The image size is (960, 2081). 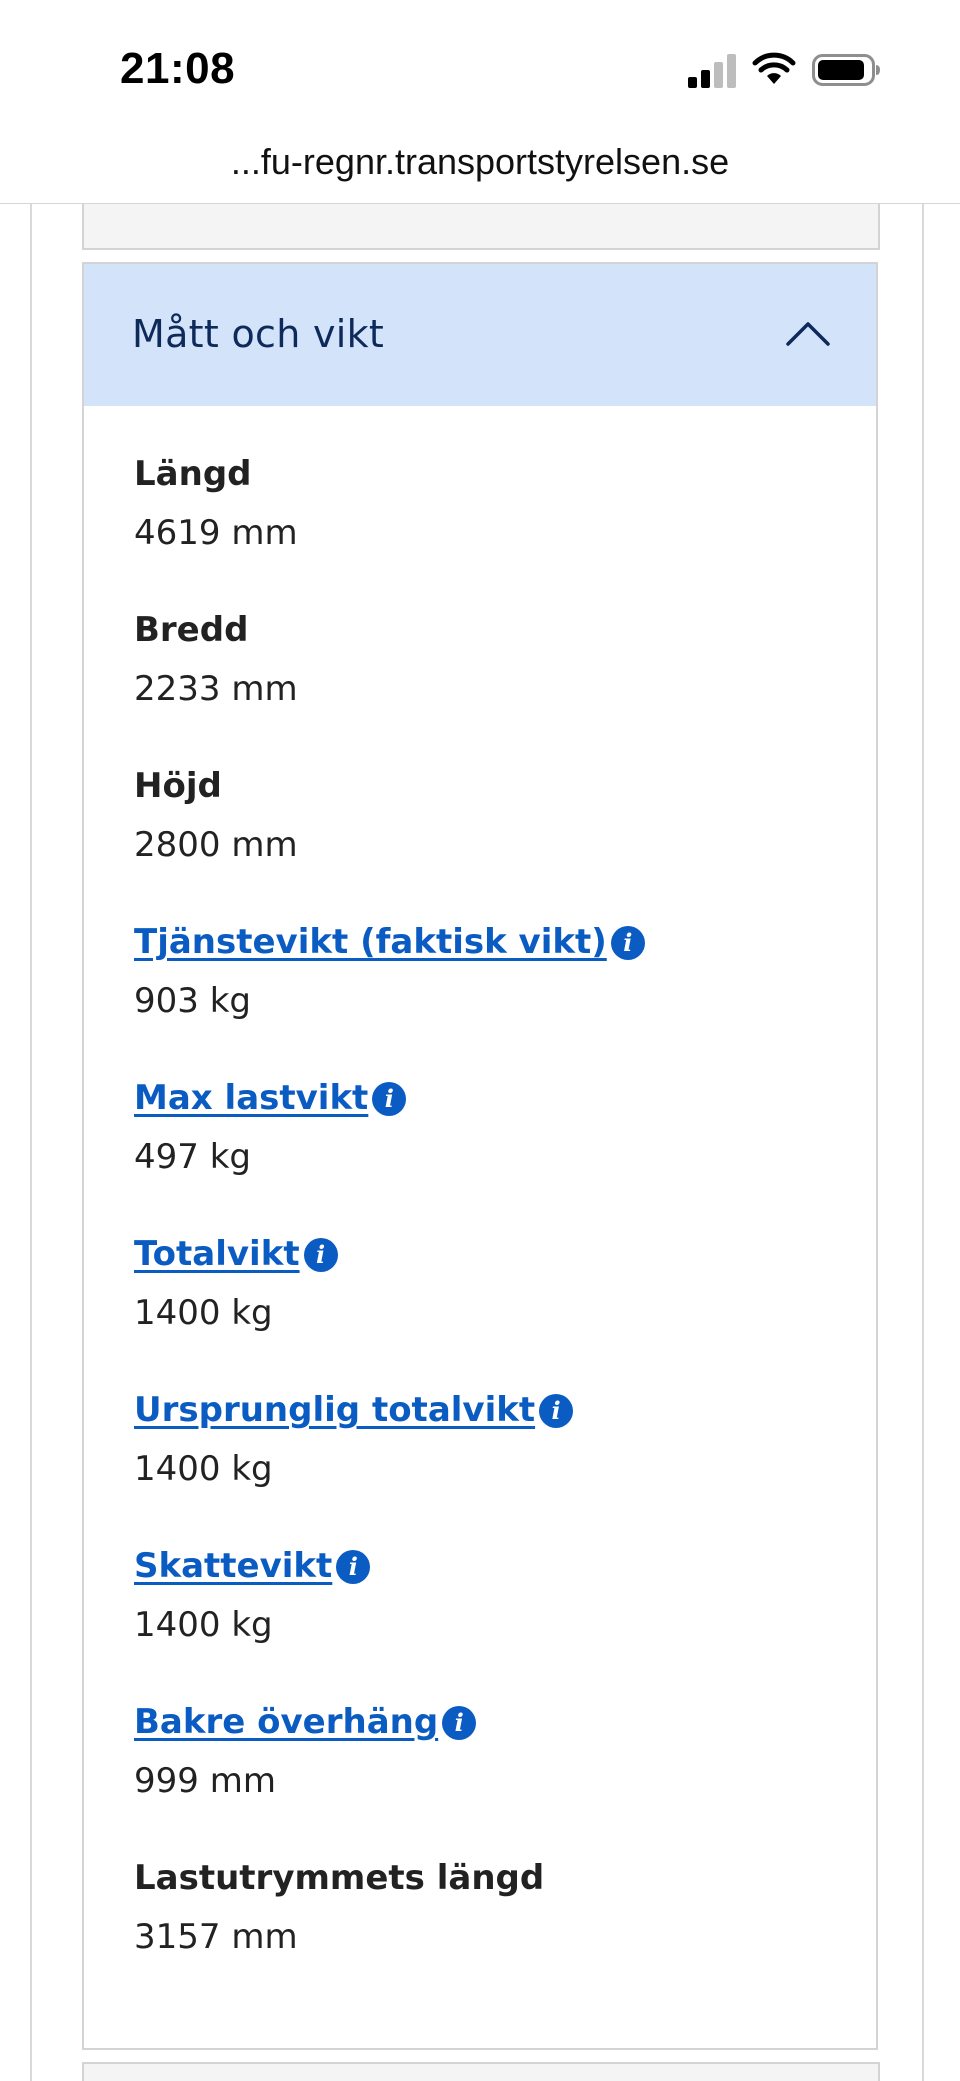 What do you see at coordinates (774, 68) in the screenshot?
I see `wifi-icon` at bounding box center [774, 68].